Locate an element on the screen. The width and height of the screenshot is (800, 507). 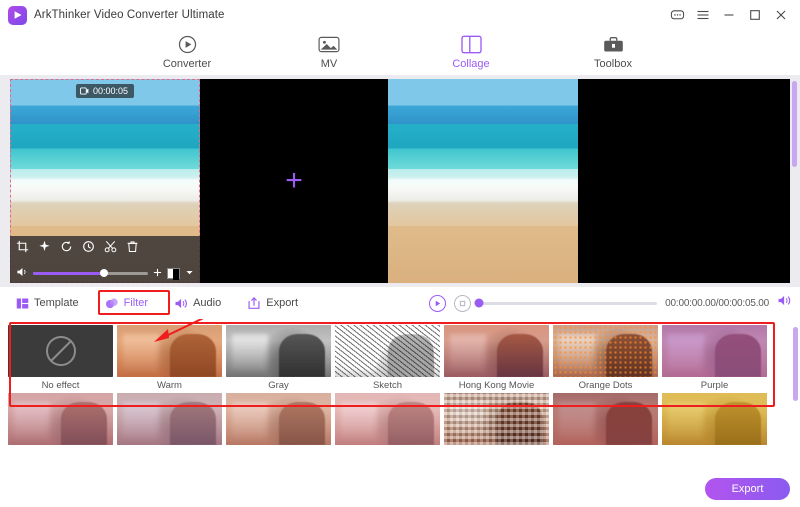
toolbar-tab-template: Template is located at coordinates (47, 303).